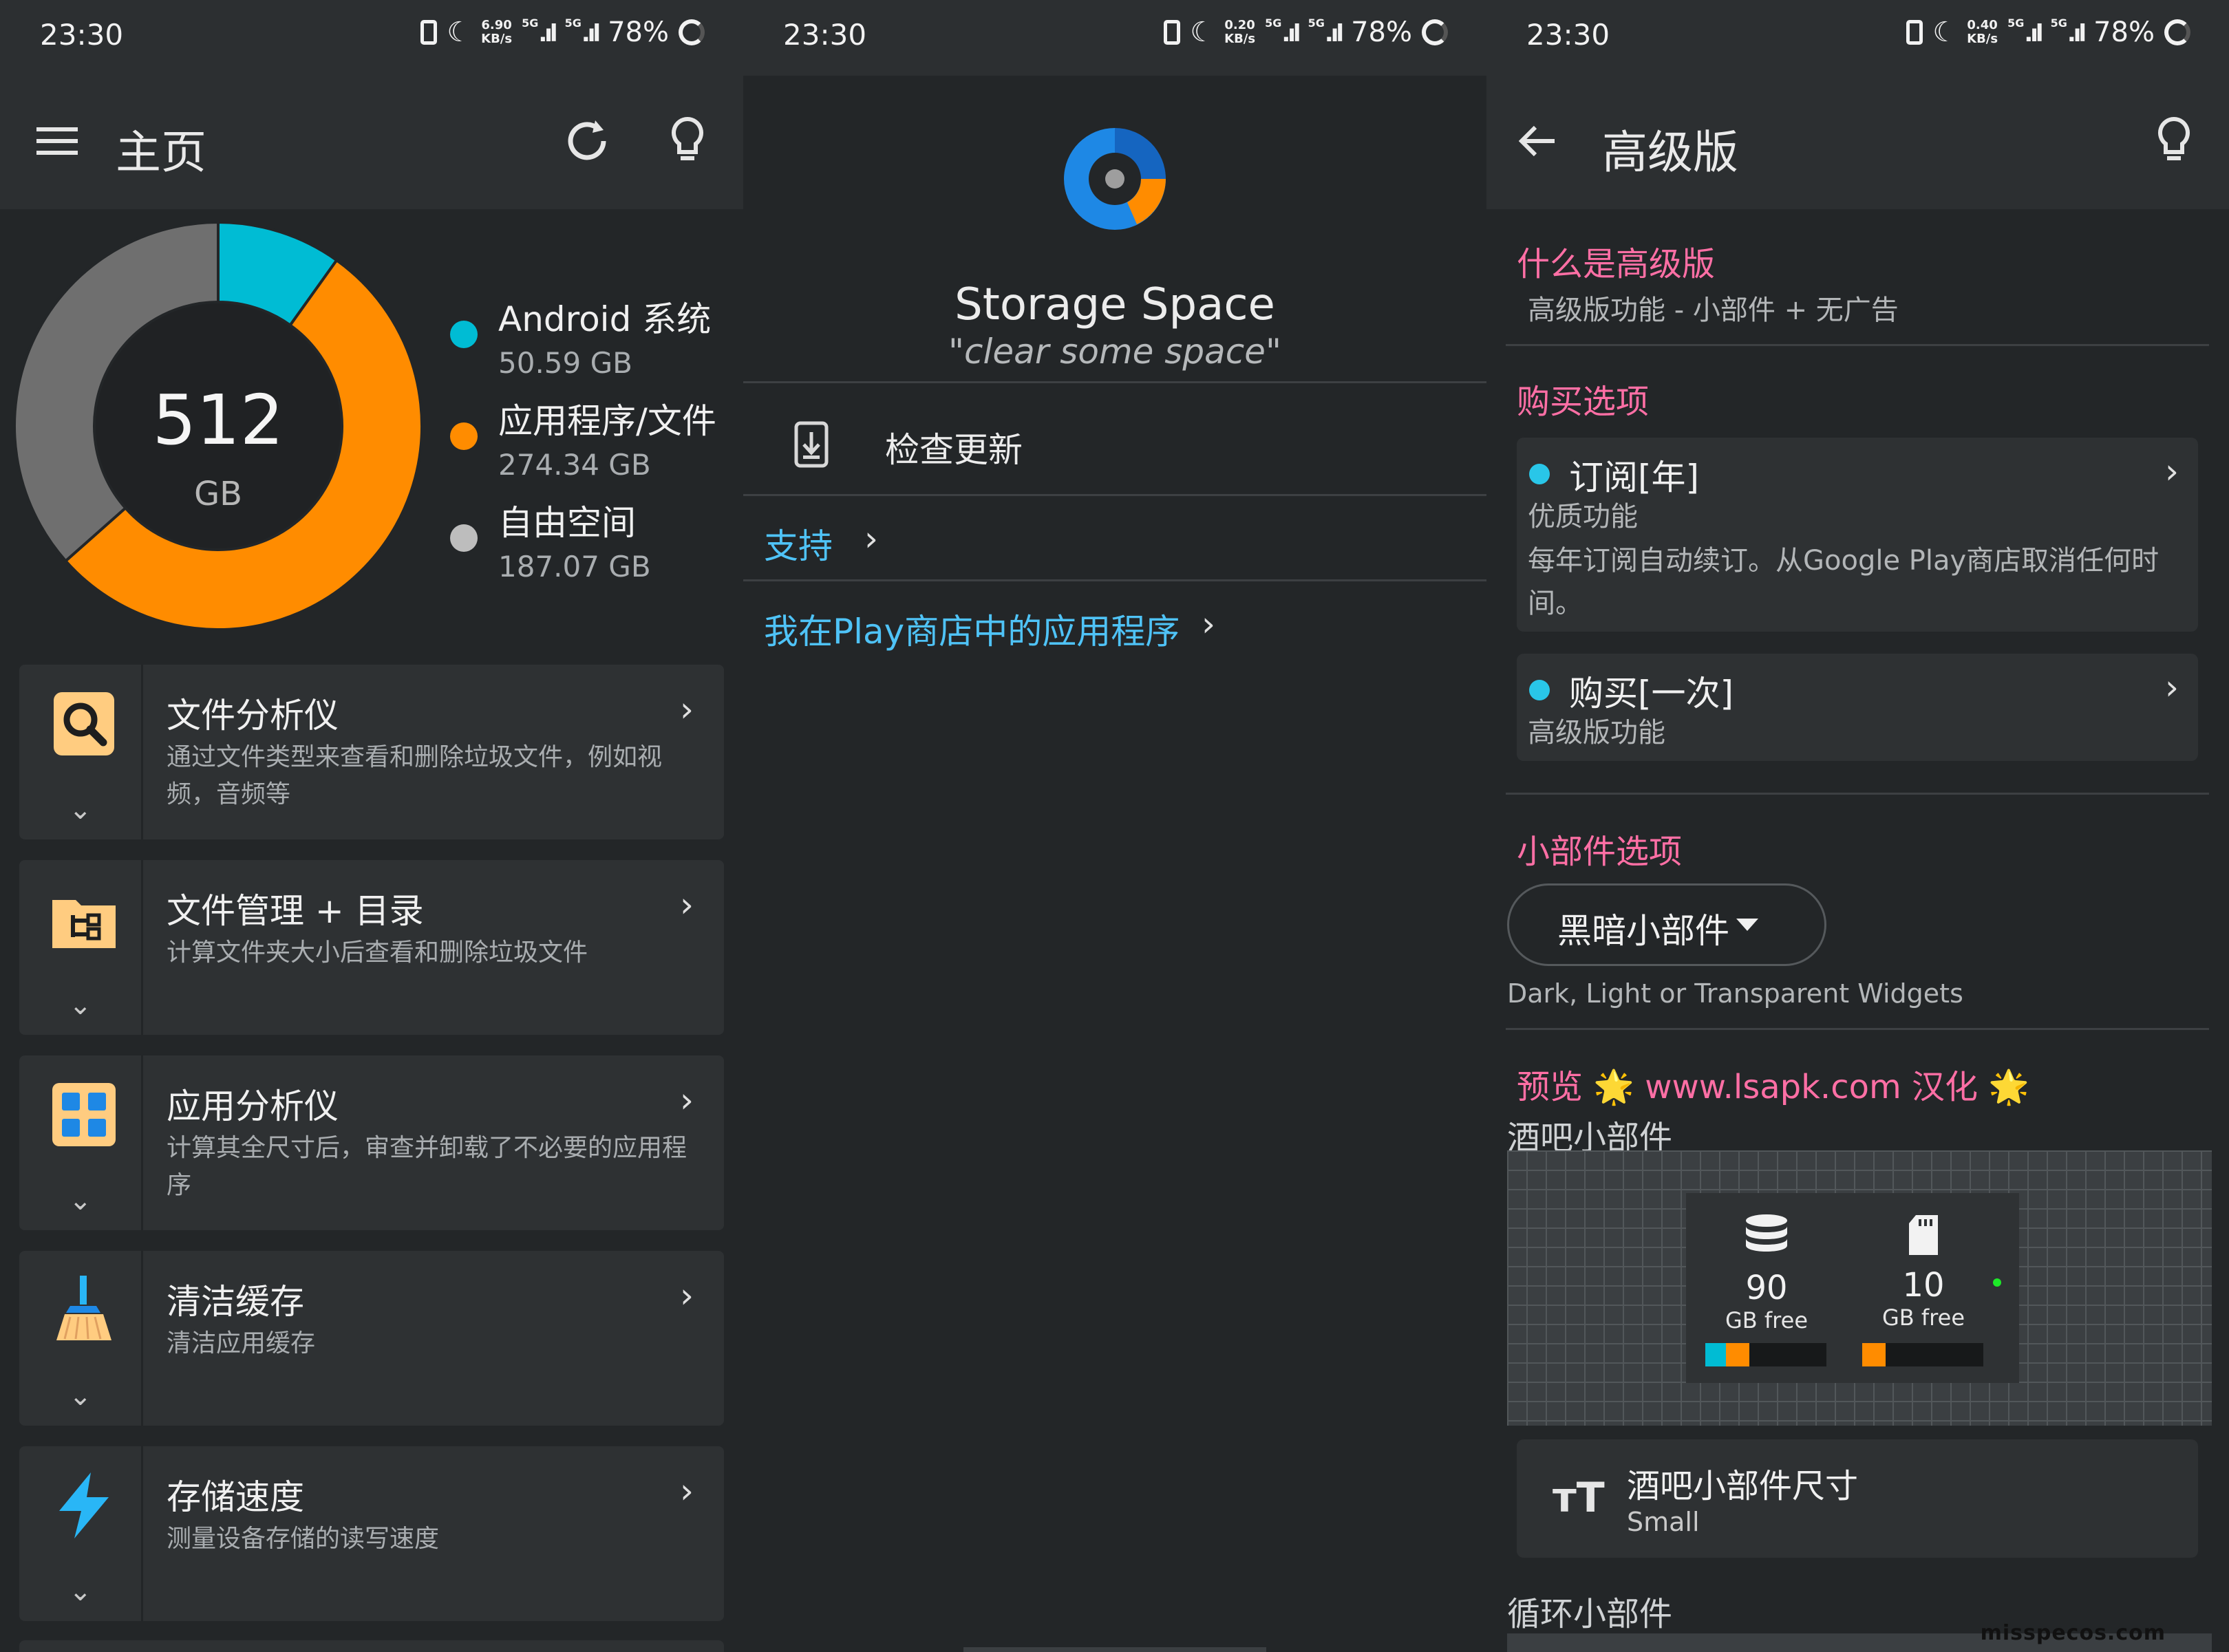 The image size is (2229, 1652). Describe the element at coordinates (1843, 582) in the screenshot. I see `option-line2: 每年订阅自动续订。从Google Play商店取消任何时间。` at that location.